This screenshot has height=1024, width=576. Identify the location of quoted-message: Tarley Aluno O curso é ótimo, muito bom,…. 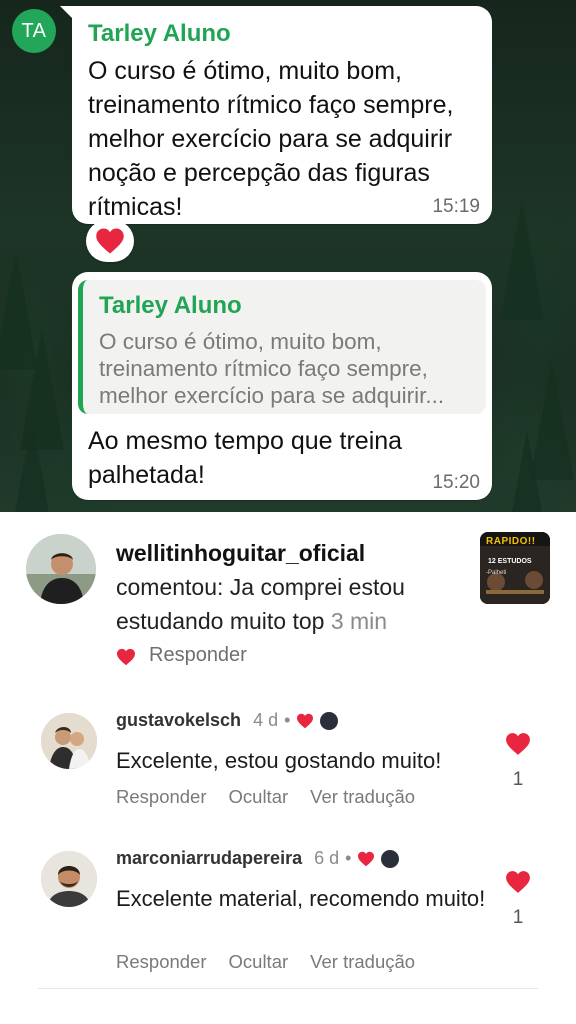
(282, 347).